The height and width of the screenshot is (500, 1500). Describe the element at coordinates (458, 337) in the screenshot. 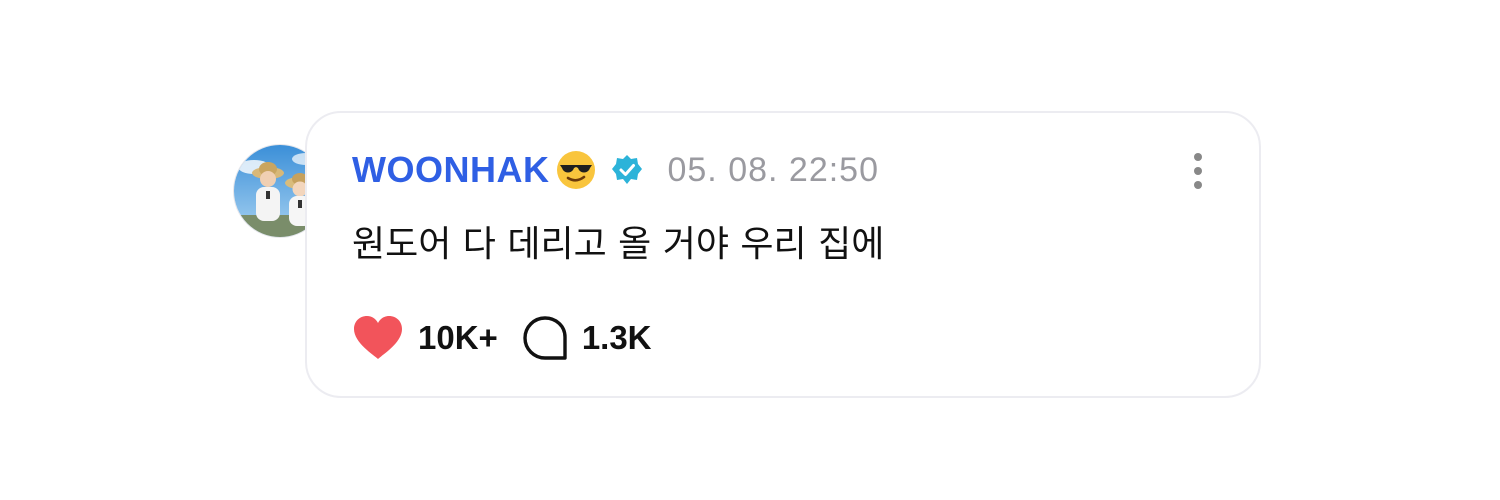

I see `like-count: 10K+` at that location.